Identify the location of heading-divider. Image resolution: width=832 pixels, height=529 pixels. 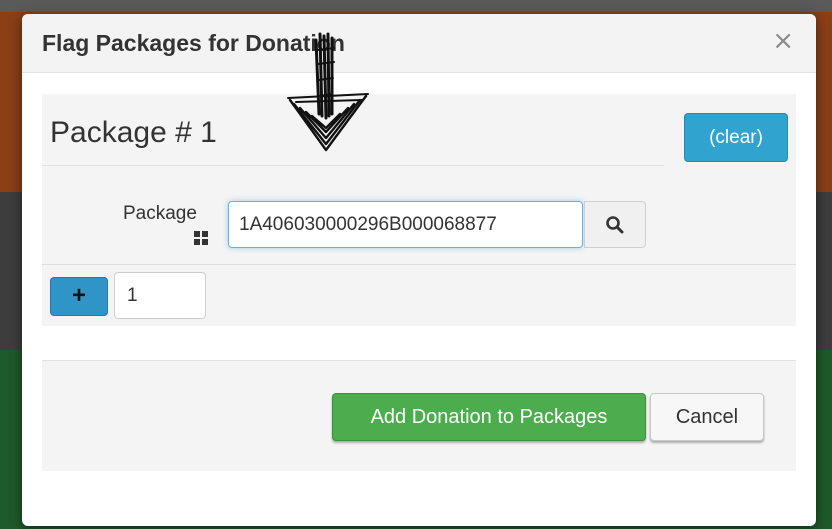
(353, 165).